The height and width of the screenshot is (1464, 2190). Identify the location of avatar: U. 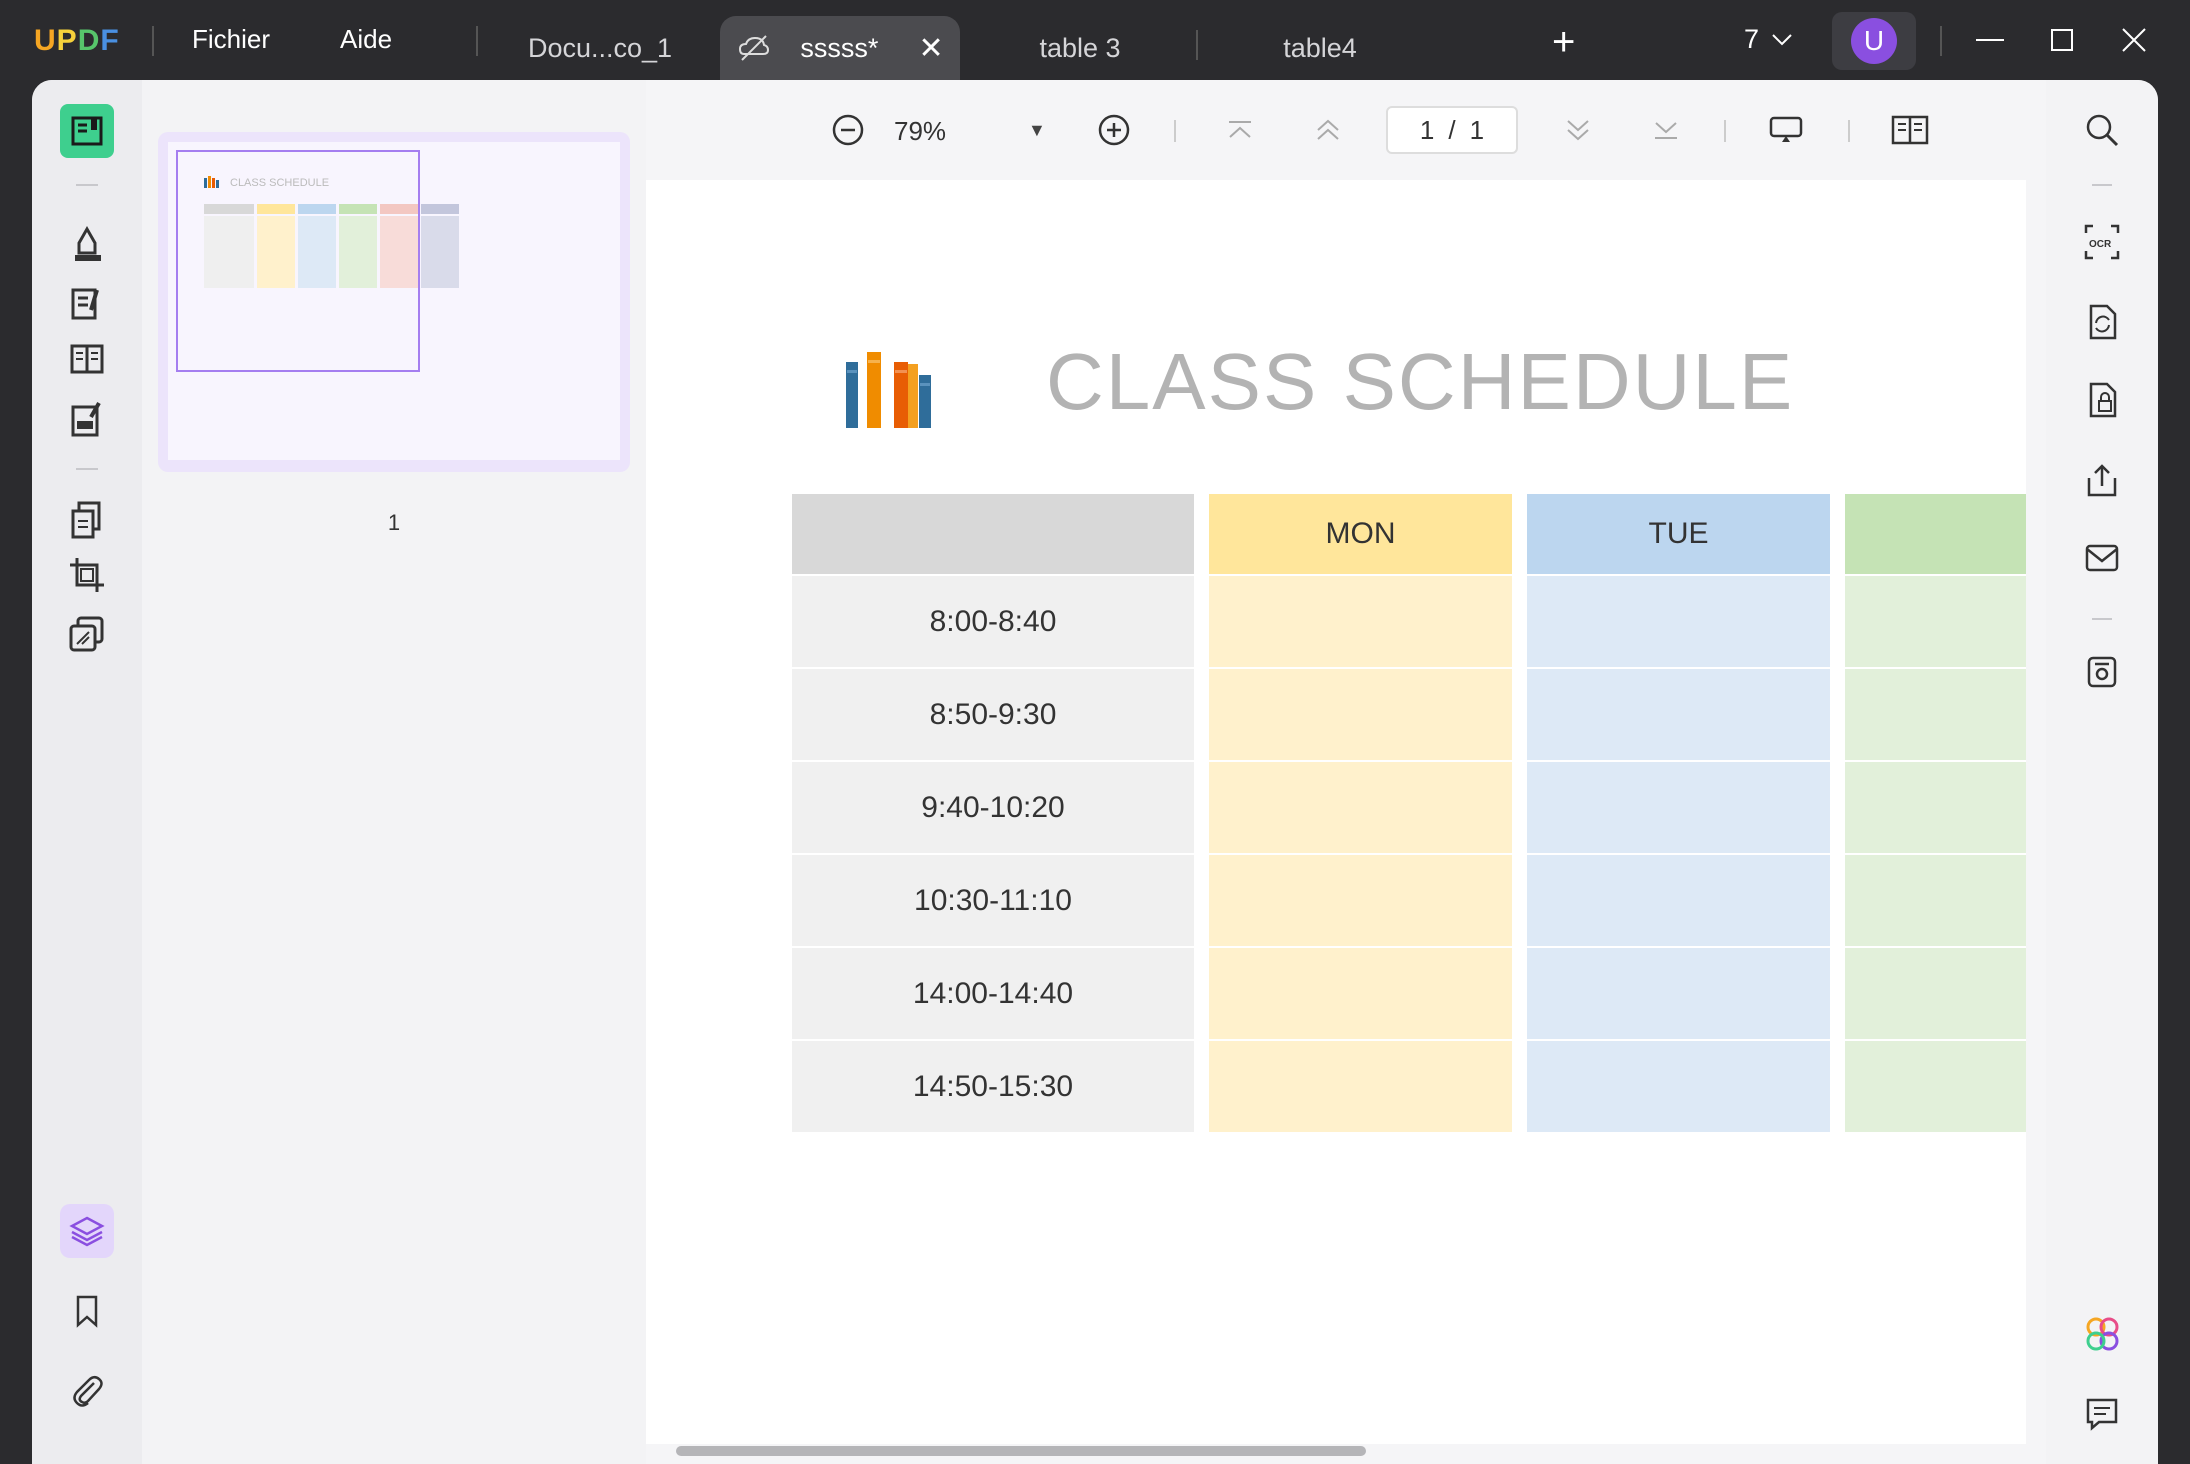
(1874, 41).